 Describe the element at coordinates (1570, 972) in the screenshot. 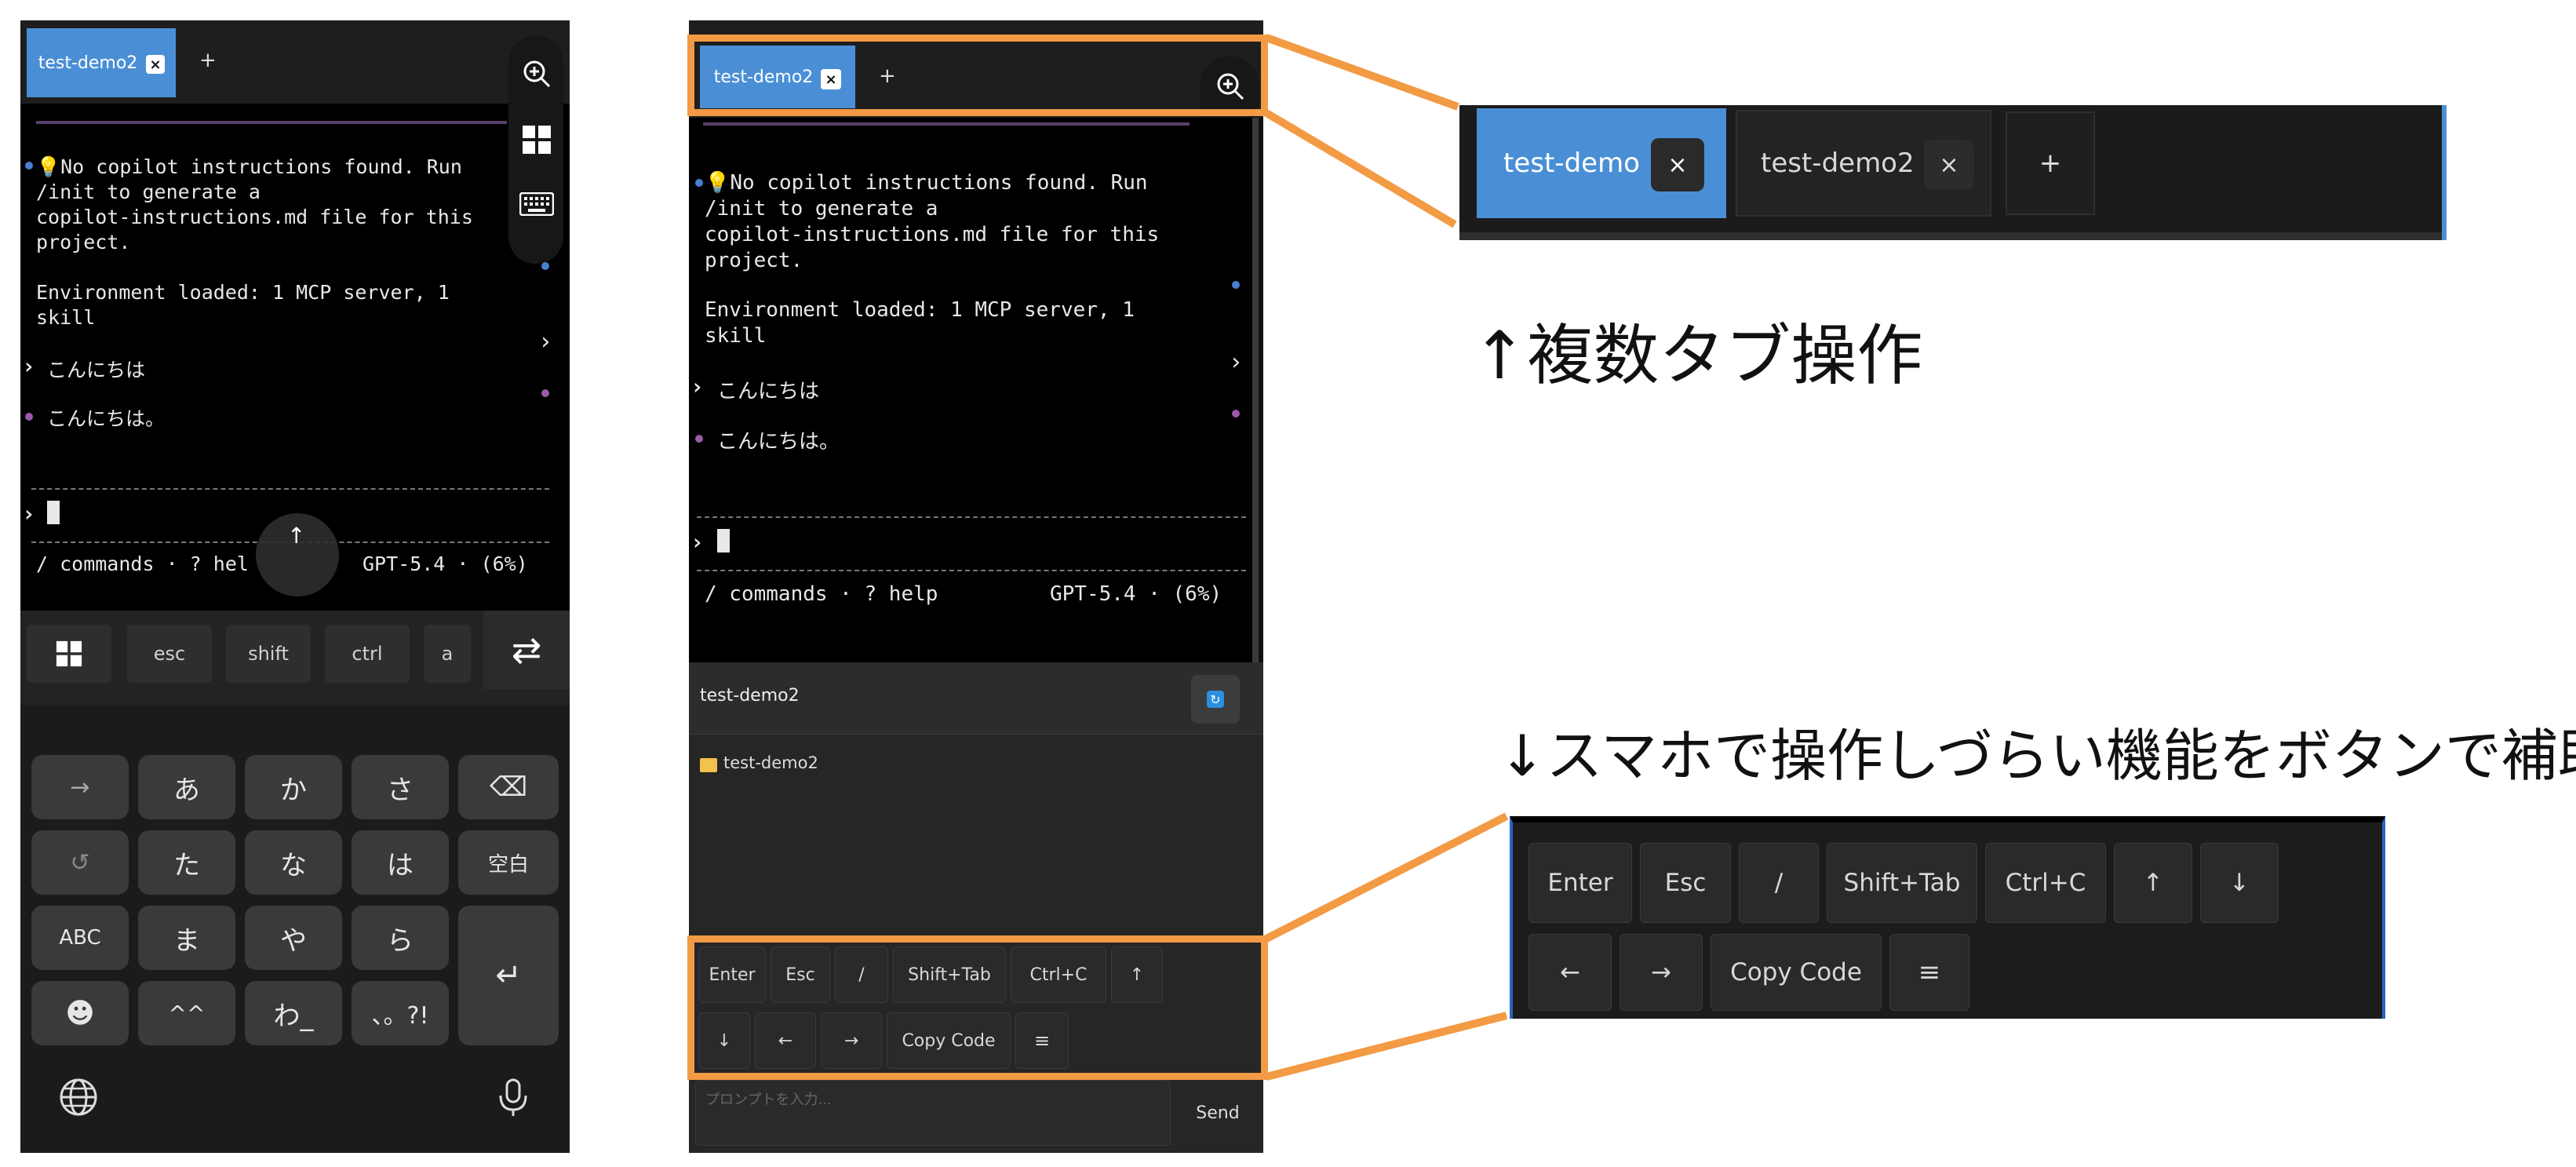

I see `zoomed-arrow-left-button: ←` at that location.